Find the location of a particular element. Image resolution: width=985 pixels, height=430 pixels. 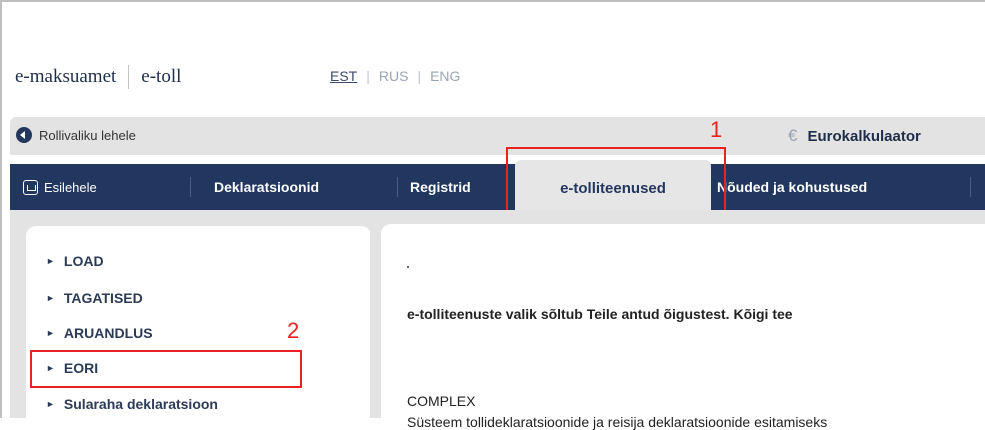

nav-registrid: Registrid is located at coordinates (440, 187).